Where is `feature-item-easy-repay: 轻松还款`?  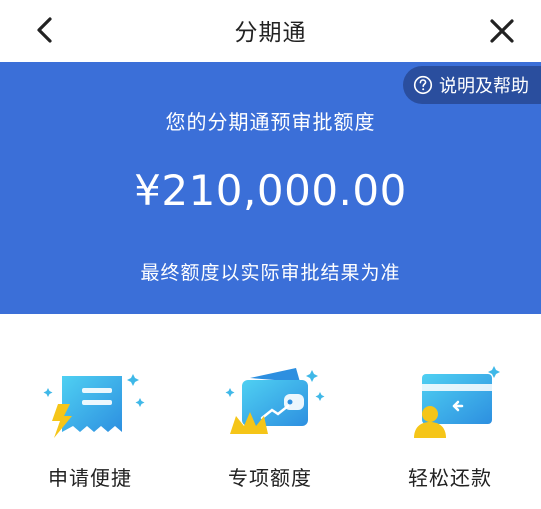 feature-item-easy-repay: 轻松还款 is located at coordinates (450, 411).